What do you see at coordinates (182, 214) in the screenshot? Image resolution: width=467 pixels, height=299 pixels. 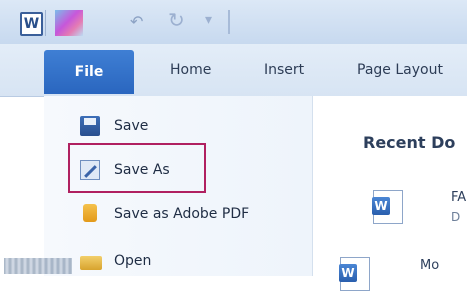 I see `menu-item-label: Save as Adobe PDF` at bounding box center [182, 214].